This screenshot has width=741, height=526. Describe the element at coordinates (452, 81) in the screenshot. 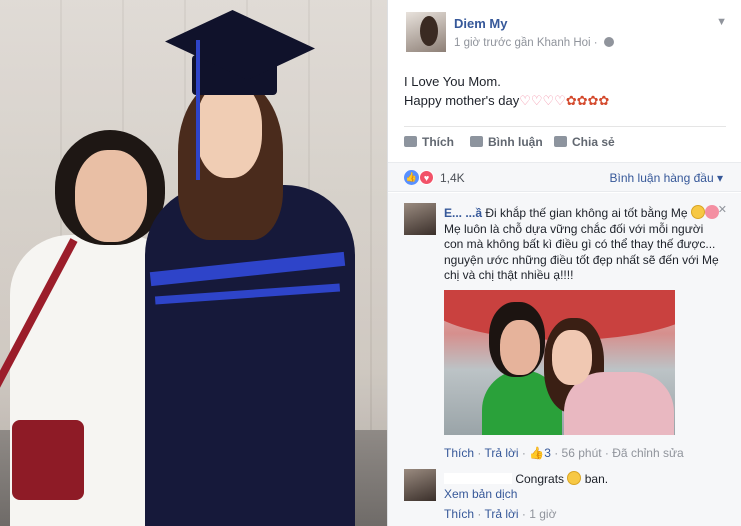

I see `post-text-line1: I Love You Mom.` at that location.